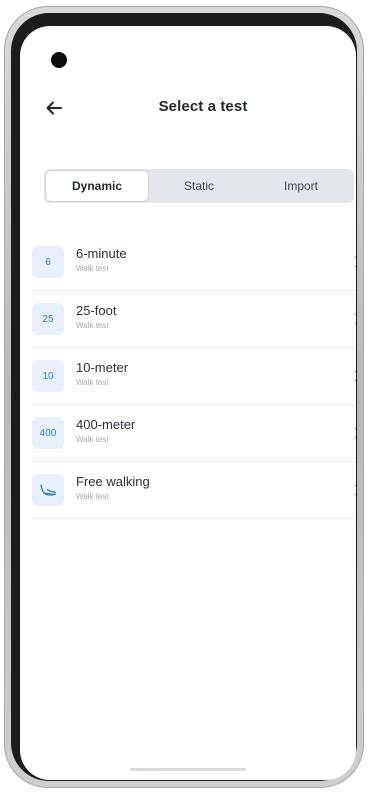 This screenshot has height=793, width=368. I want to click on home-indicator, so click(188, 769).